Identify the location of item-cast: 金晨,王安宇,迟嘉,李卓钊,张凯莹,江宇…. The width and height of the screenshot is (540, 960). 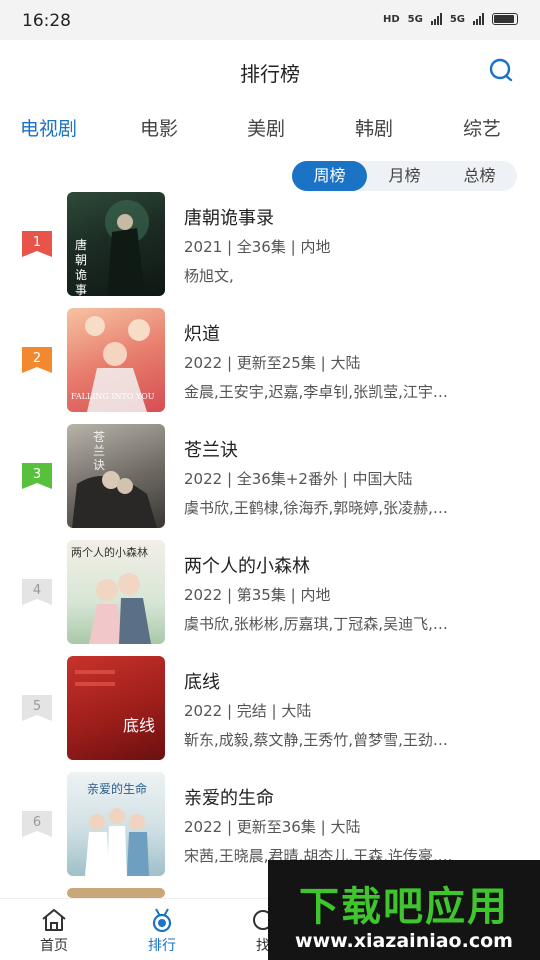
(316, 392).